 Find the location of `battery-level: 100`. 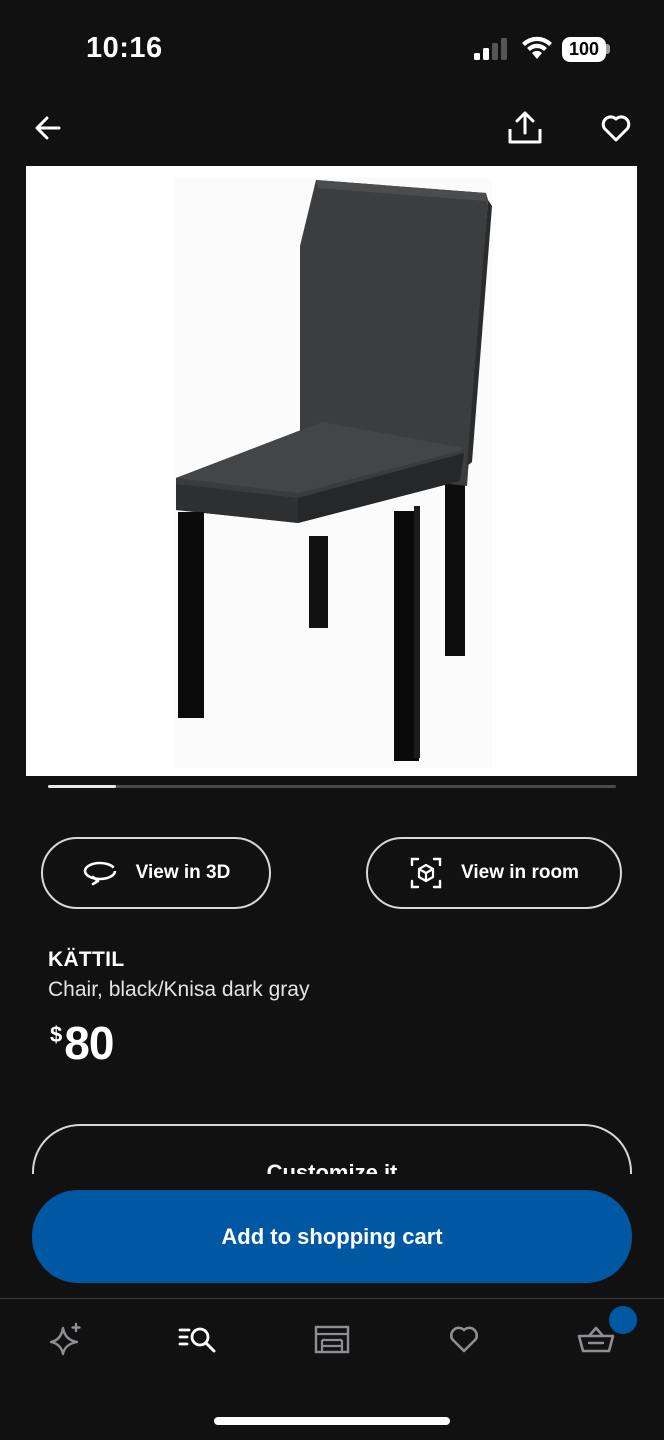

battery-level: 100 is located at coordinates (584, 49).